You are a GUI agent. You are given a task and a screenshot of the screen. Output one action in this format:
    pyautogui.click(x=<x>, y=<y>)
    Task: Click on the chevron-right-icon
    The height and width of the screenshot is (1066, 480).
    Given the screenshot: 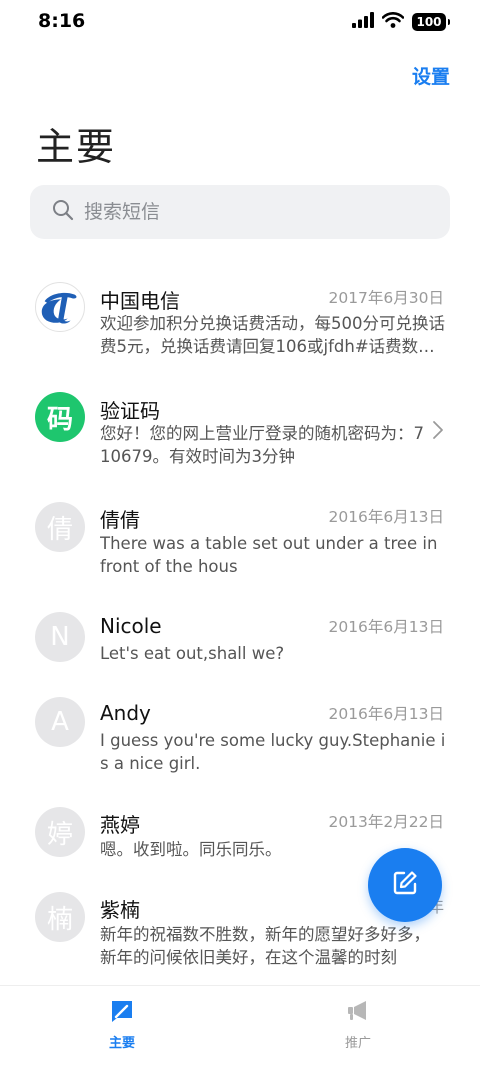 What is the action you would take?
    pyautogui.click(x=438, y=432)
    